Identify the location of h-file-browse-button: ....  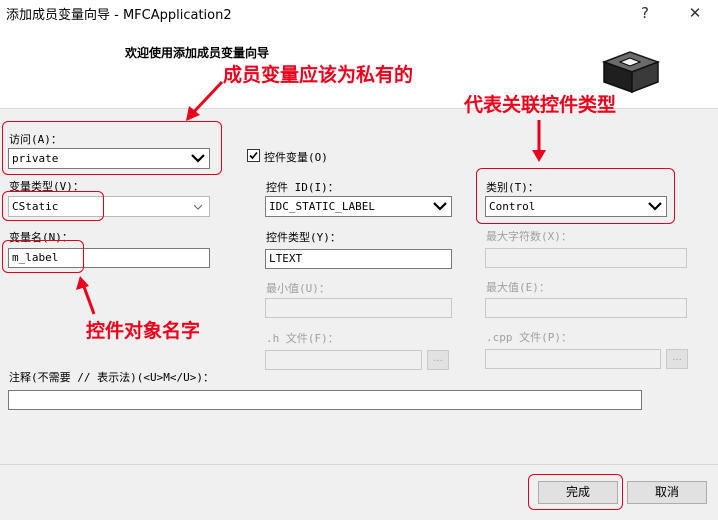
(438, 360).